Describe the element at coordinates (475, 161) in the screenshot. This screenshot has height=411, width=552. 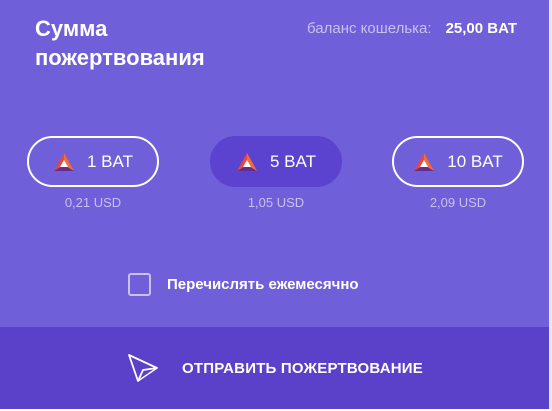
I see `amount-label-3: 10 BAT` at that location.